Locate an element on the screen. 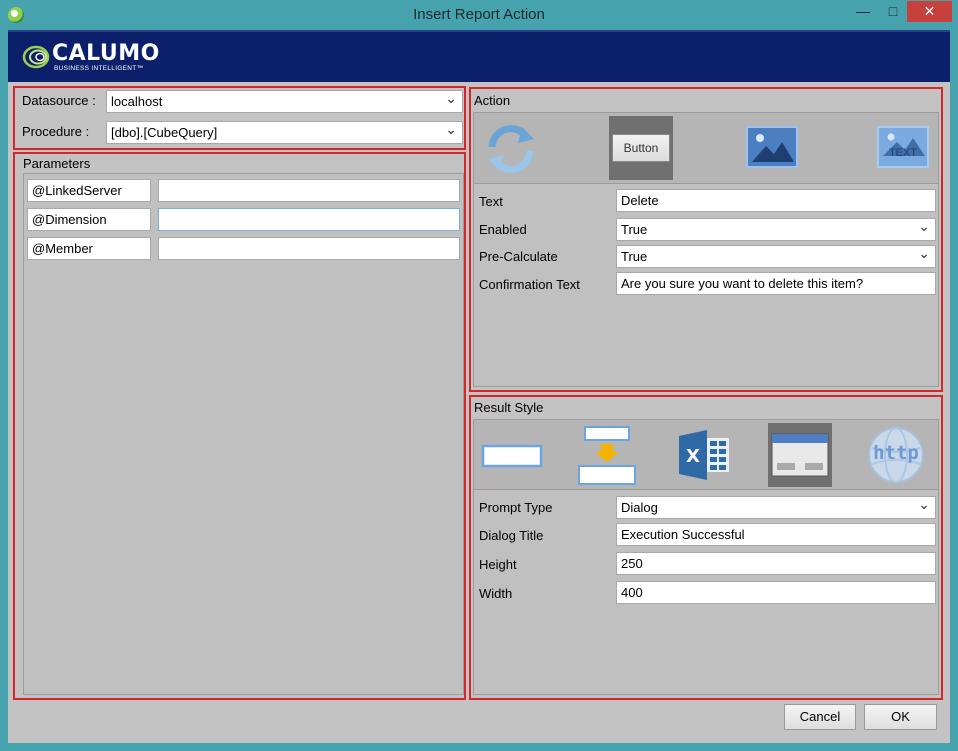 The image size is (958, 751). window-title: Insert Report Action is located at coordinates (479, 14).